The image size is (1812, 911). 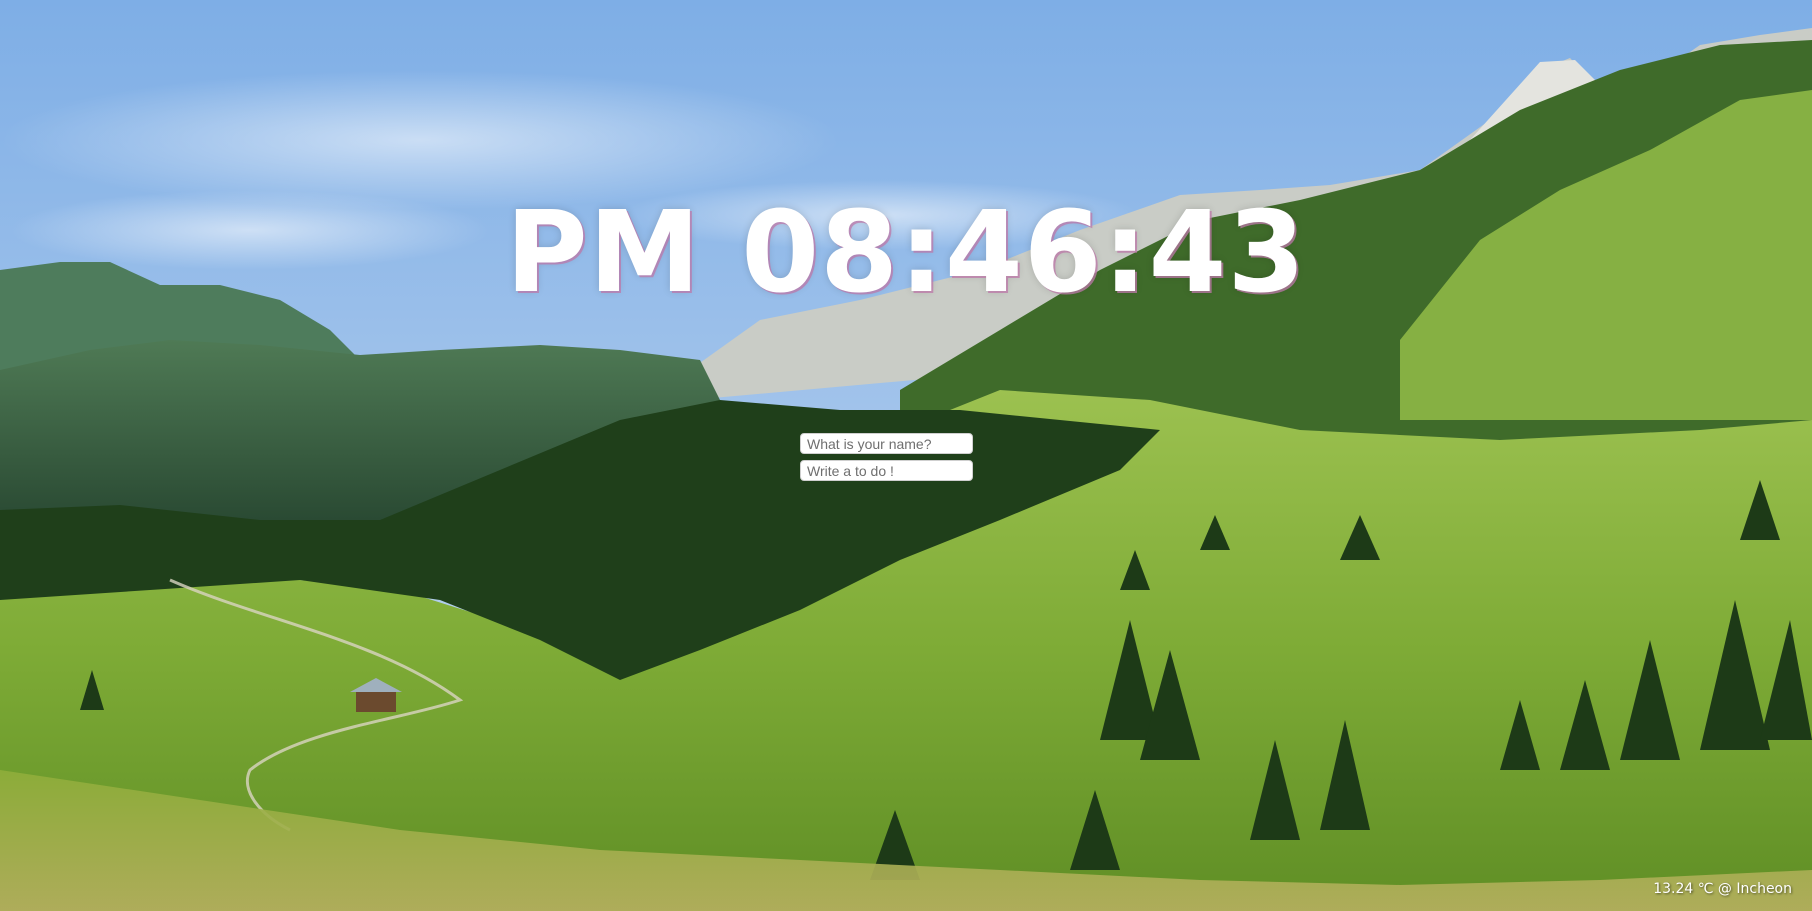 I want to click on input-form-stack, so click(x=886, y=460).